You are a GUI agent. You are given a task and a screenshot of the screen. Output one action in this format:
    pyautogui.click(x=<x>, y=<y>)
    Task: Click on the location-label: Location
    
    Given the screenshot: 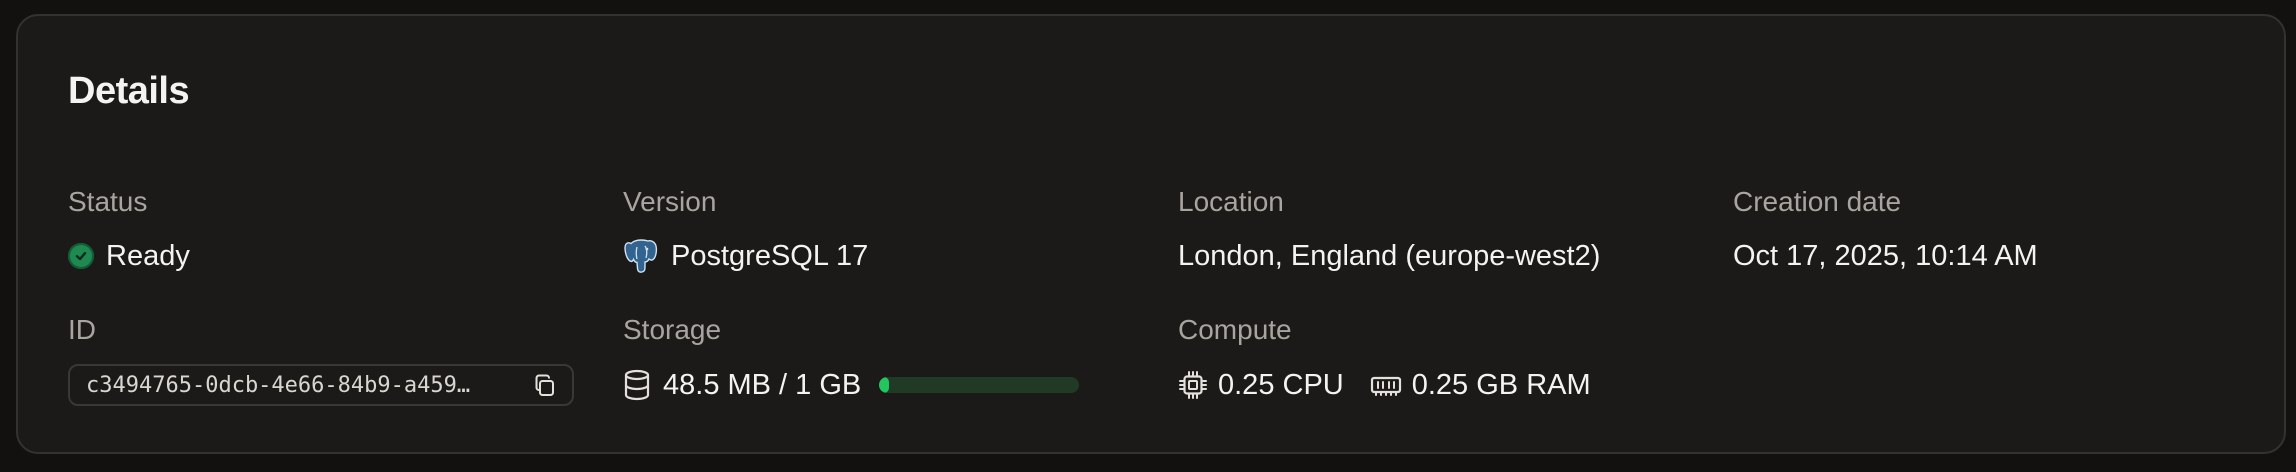 What is the action you would take?
    pyautogui.click(x=1231, y=201)
    